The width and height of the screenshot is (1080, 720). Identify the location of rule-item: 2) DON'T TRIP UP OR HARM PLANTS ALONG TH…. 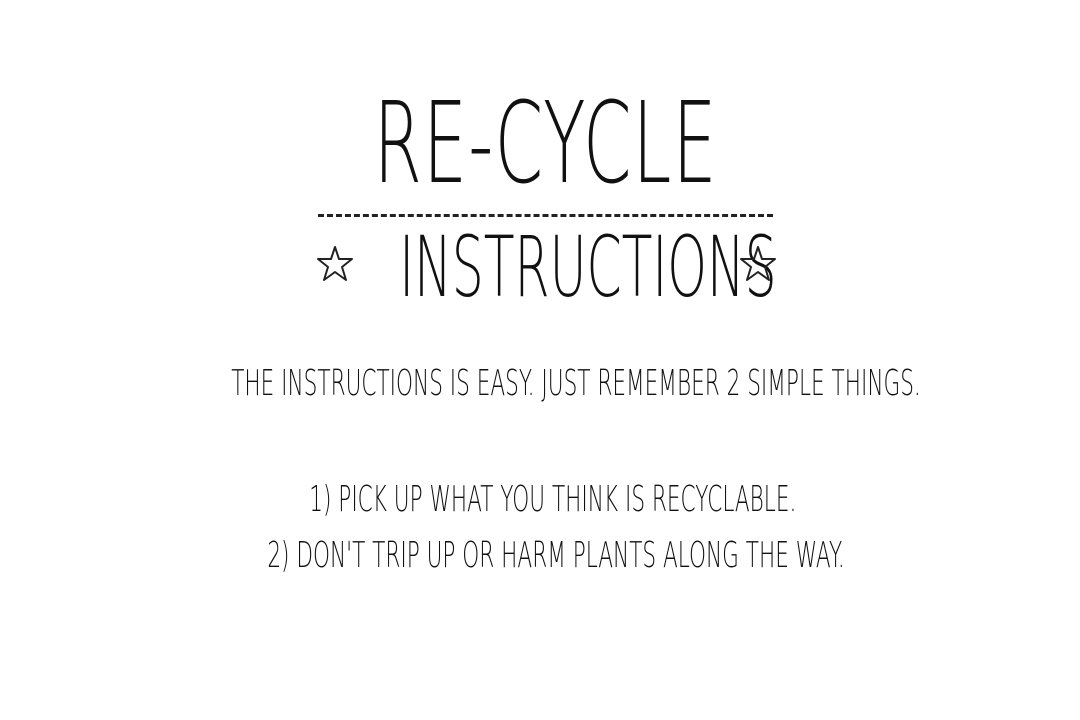
(556, 555).